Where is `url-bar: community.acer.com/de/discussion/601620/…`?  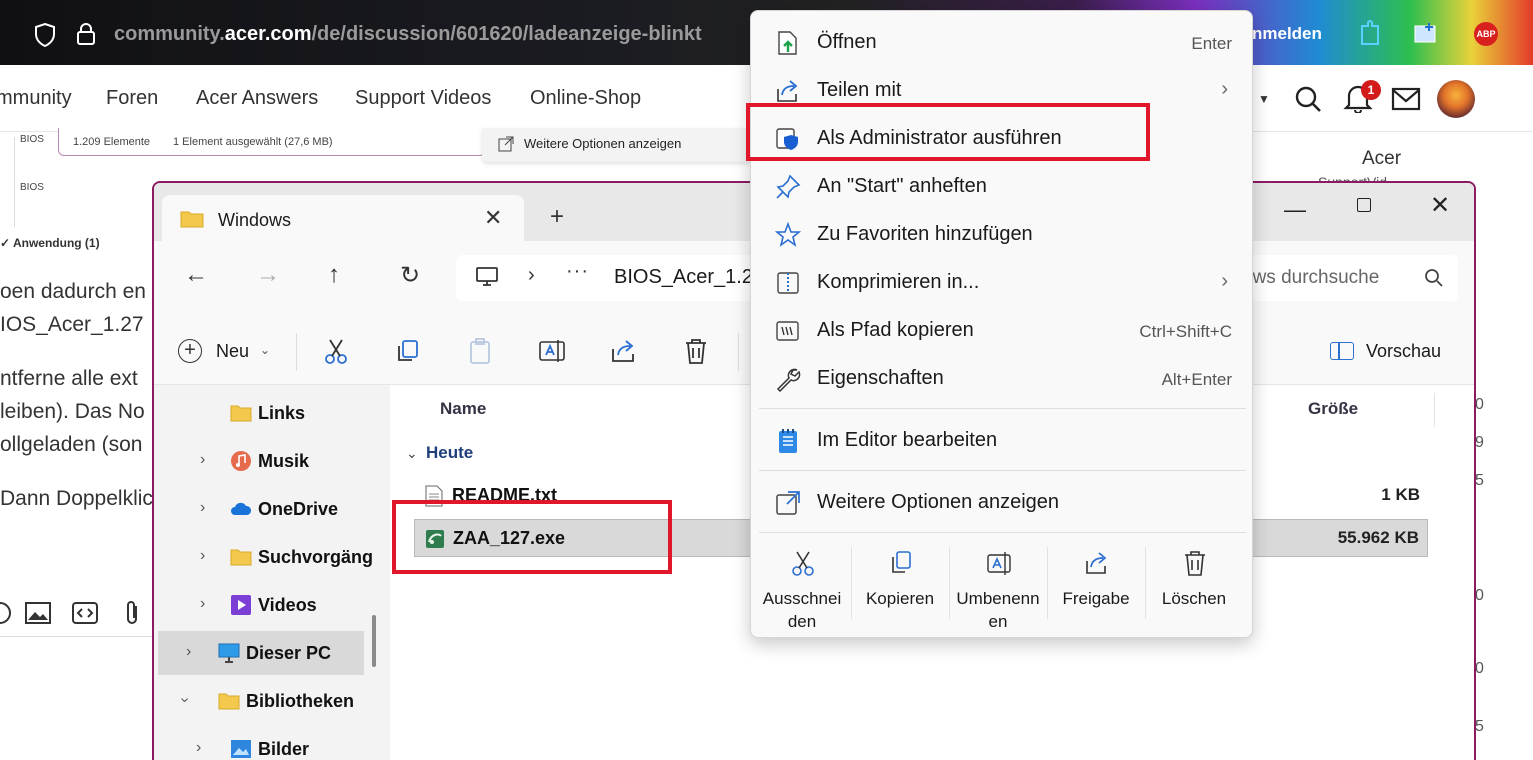
url-bar: community.acer.com/de/discussion/601620/… is located at coordinates (408, 34).